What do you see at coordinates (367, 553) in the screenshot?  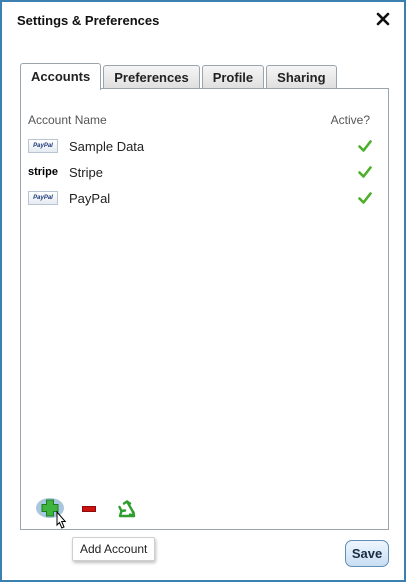 I see `save-button: Save` at bounding box center [367, 553].